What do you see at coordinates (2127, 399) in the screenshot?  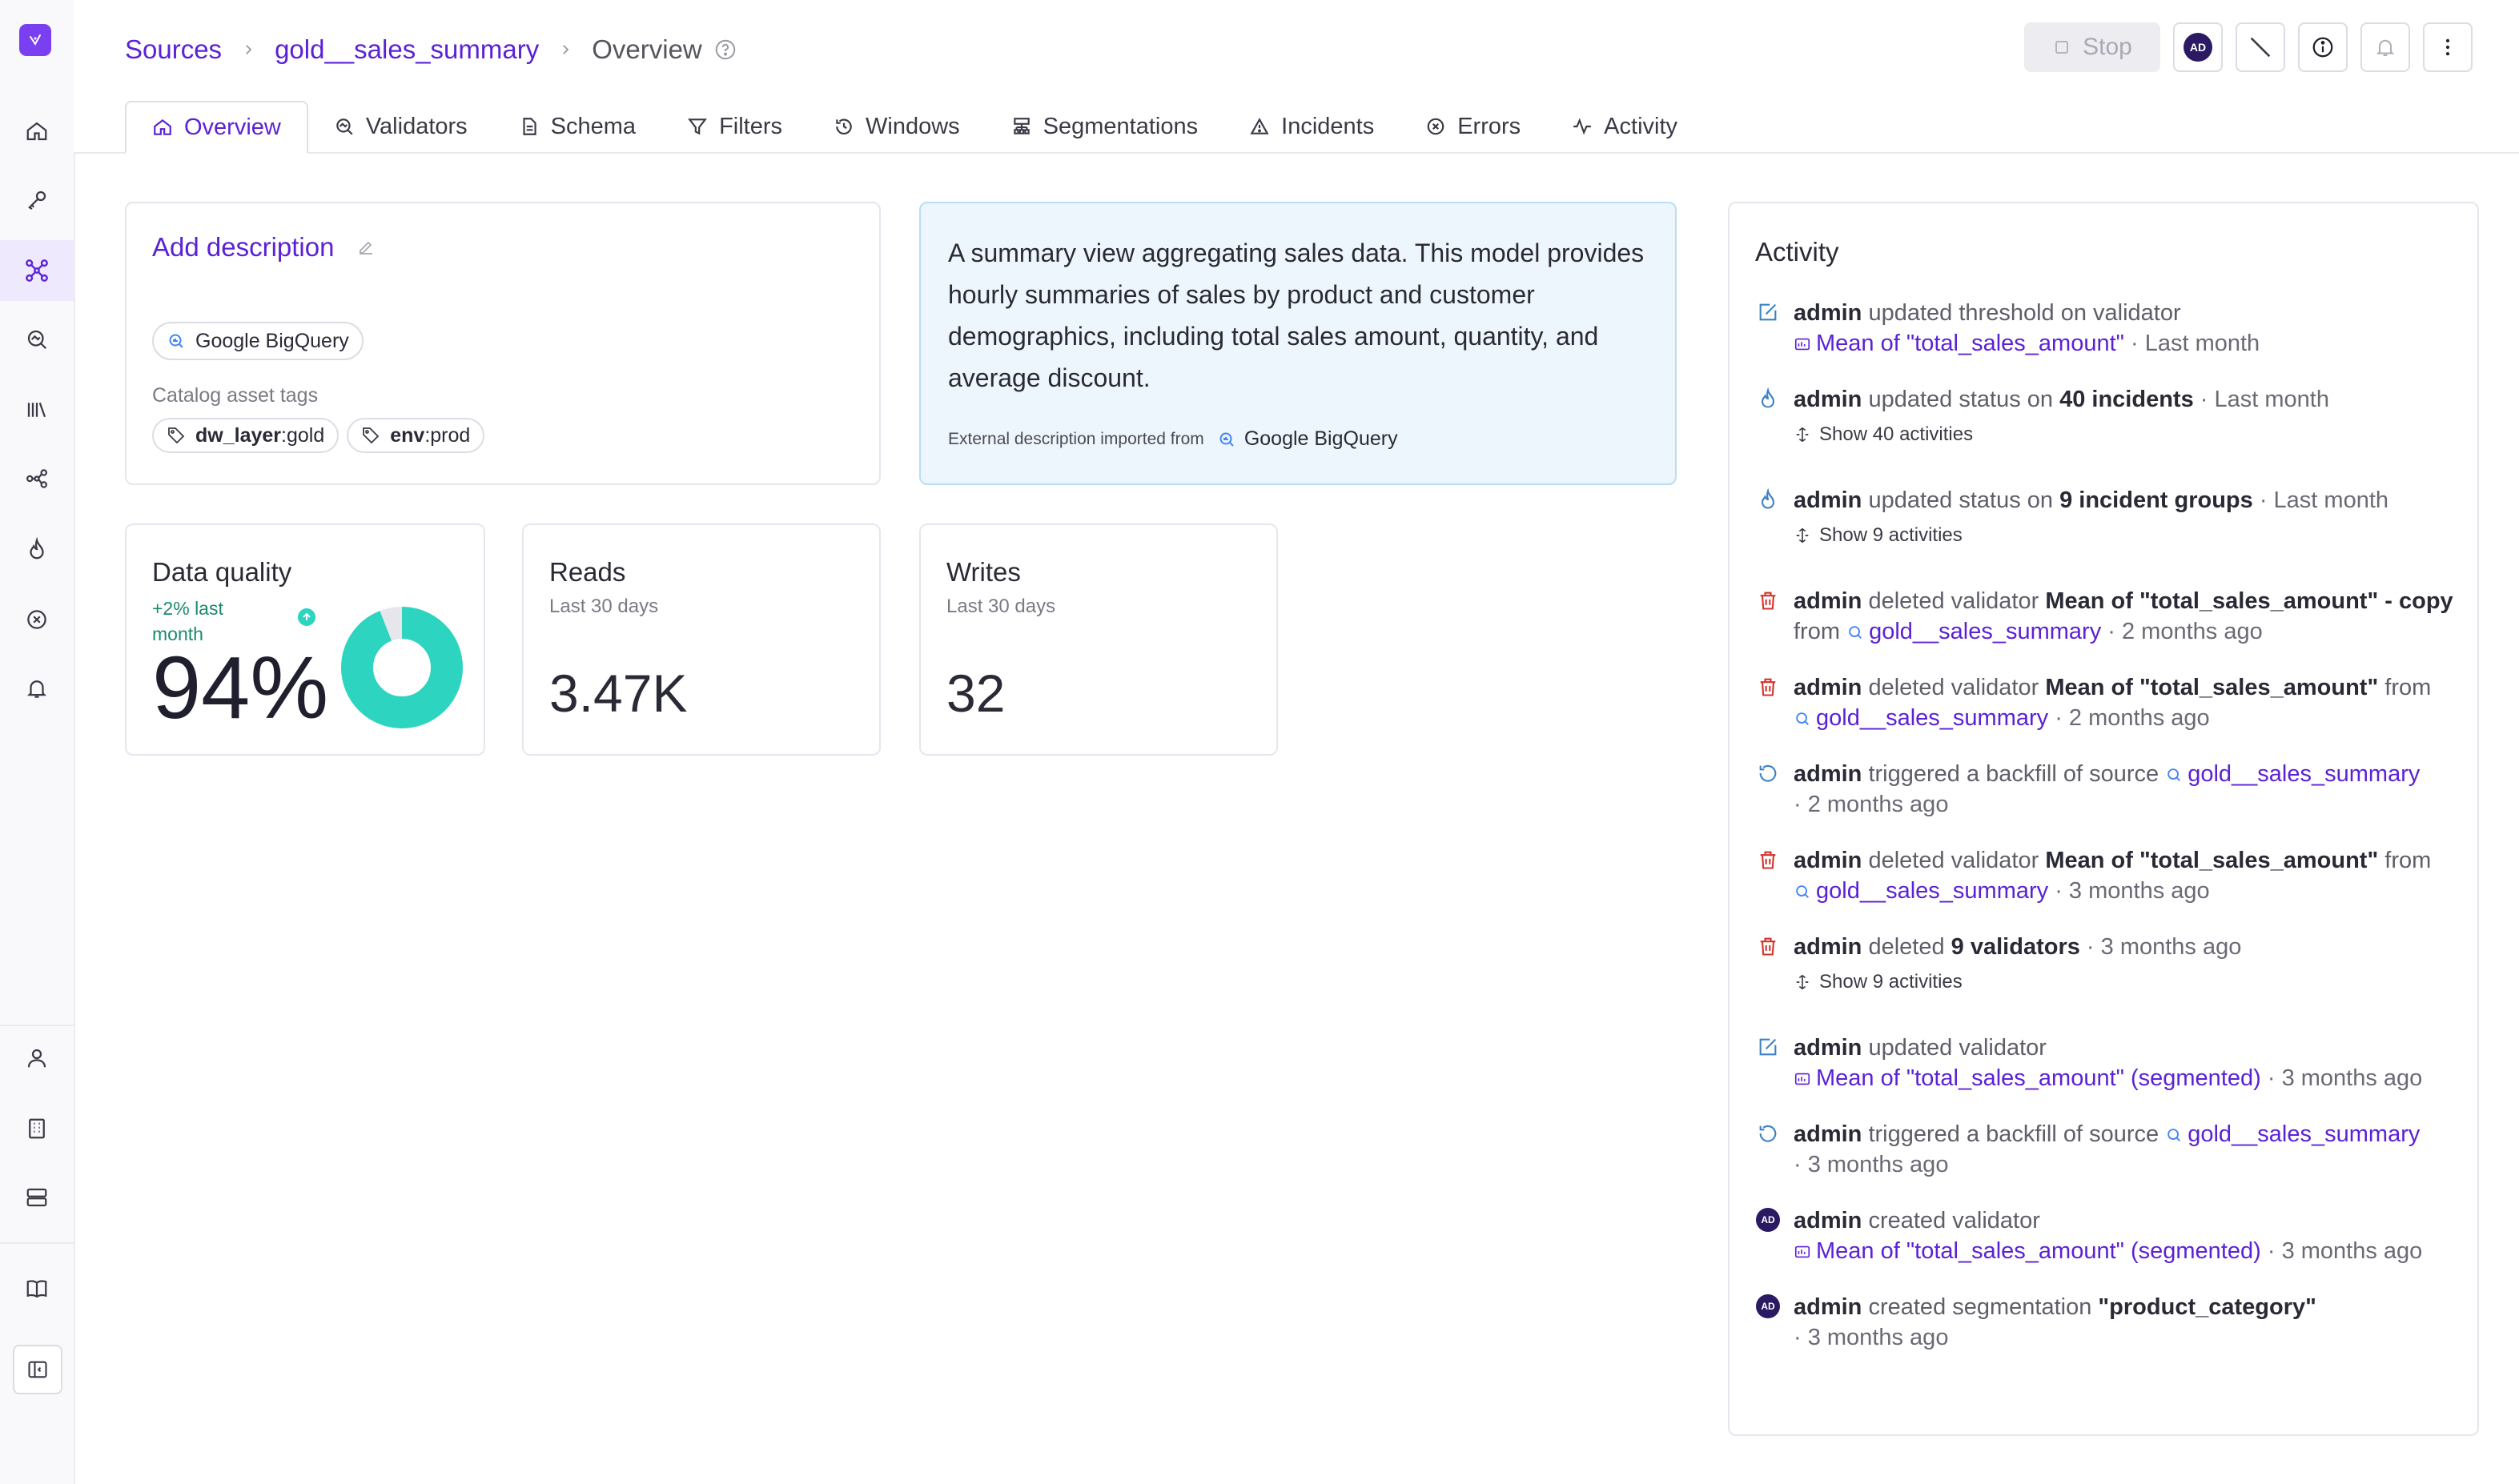 I see `activity-target: 40 incidents` at bounding box center [2127, 399].